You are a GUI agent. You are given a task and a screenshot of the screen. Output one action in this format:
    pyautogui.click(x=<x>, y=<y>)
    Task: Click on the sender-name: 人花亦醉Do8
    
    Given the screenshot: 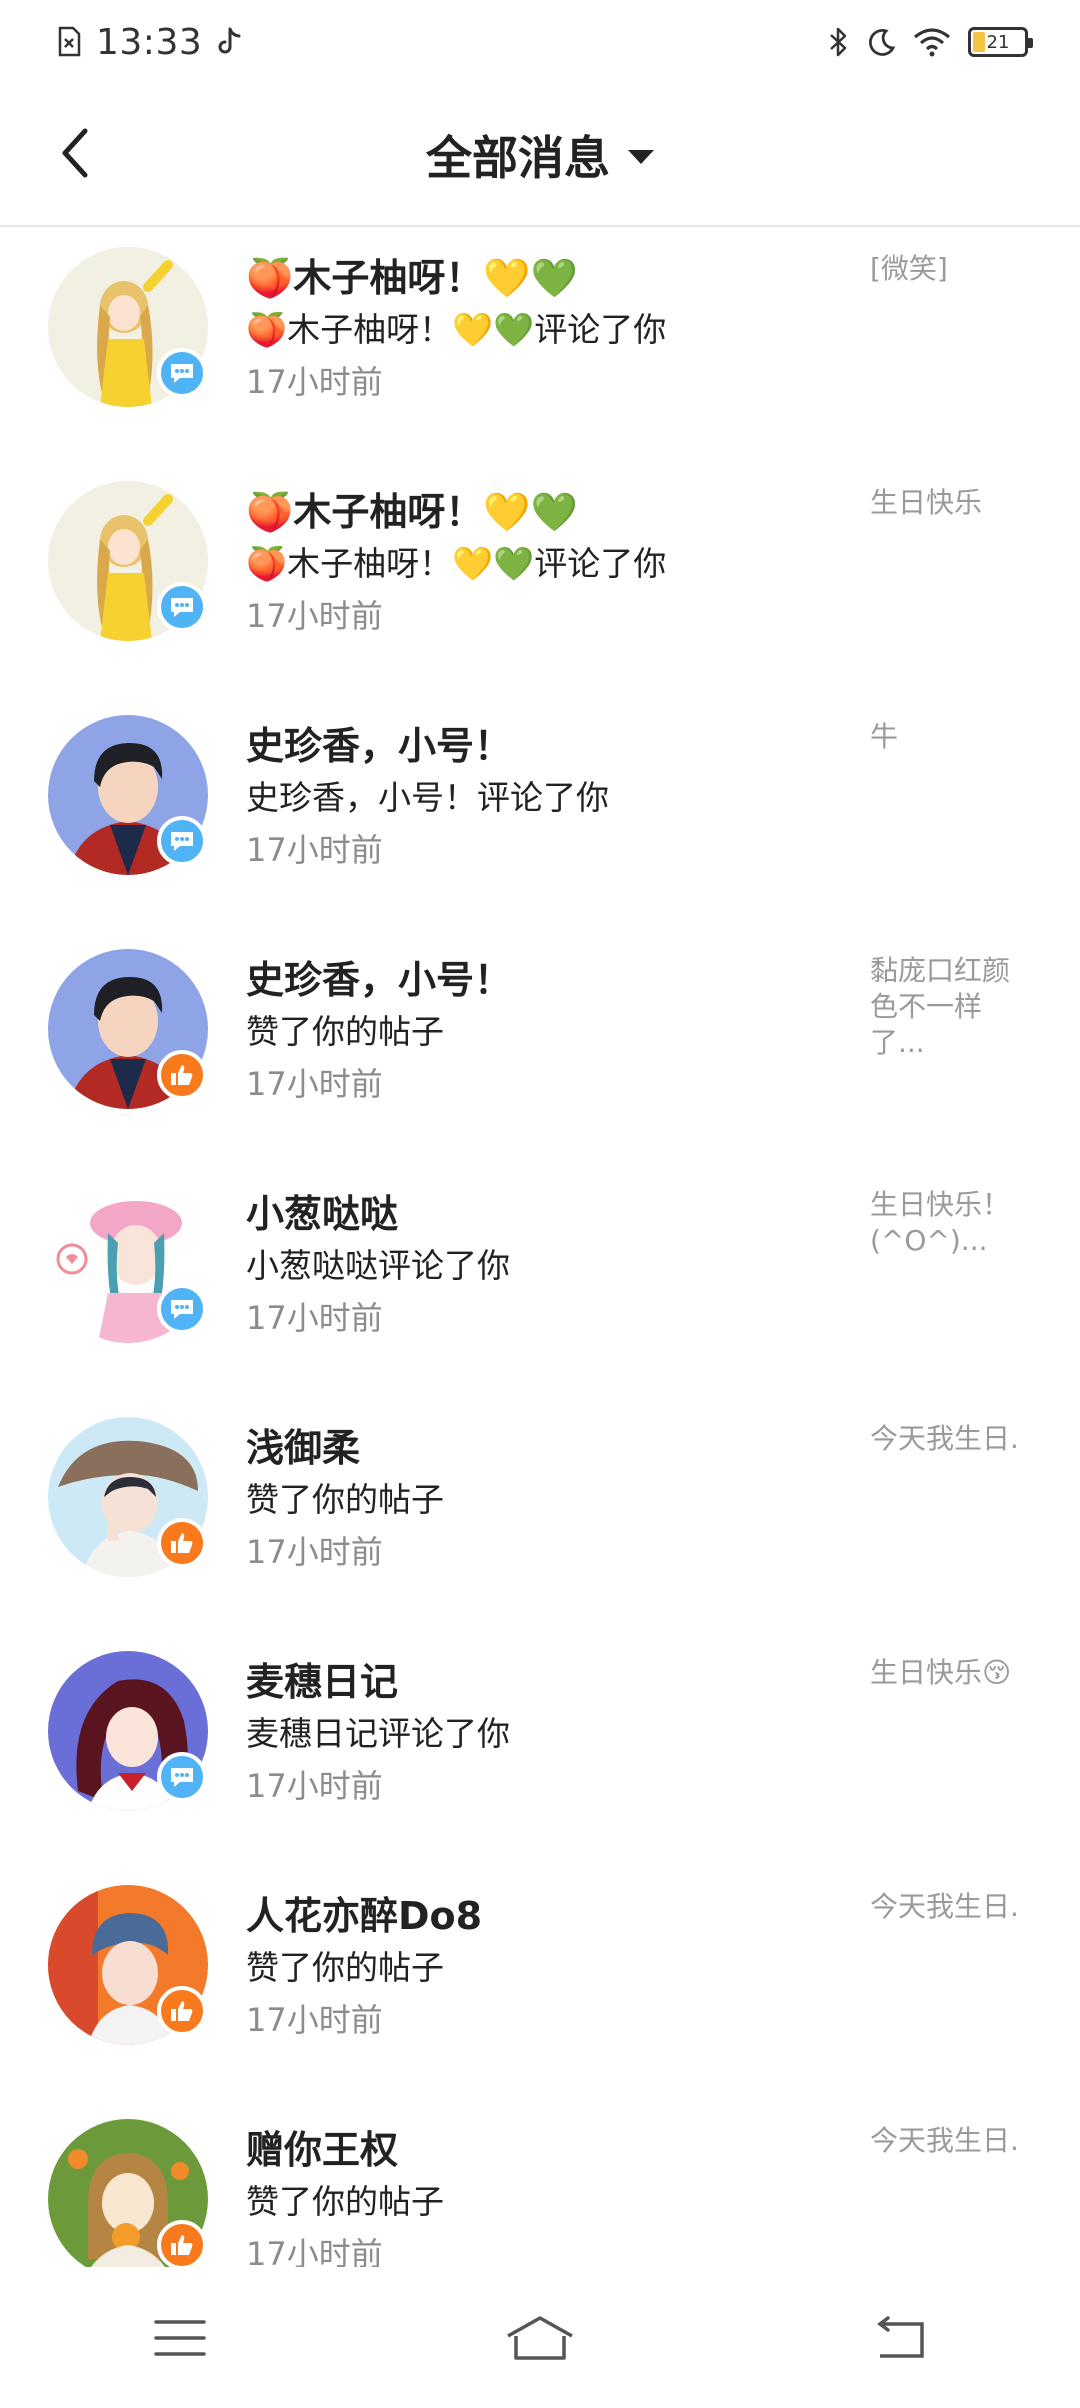 What is the action you would take?
    pyautogui.click(x=364, y=1916)
    